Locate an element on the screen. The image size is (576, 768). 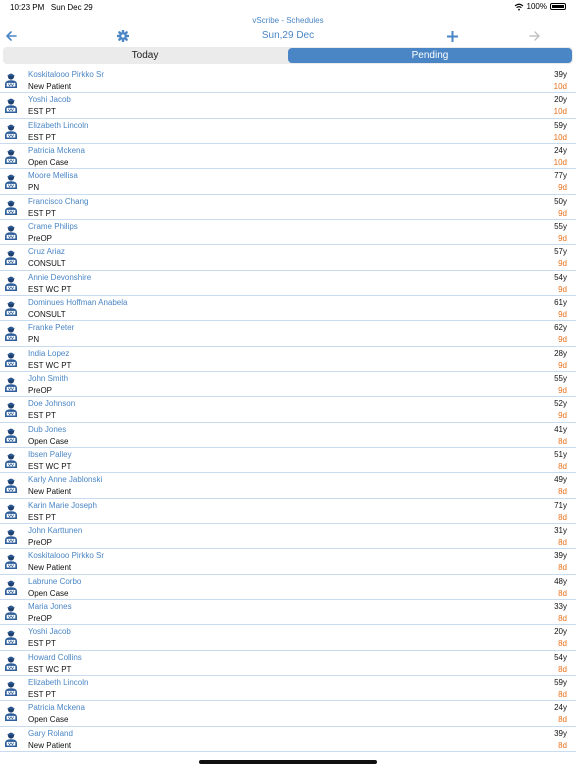
patient-row: John Karttunen PreOP 31y 8d is located at coordinates (288, 537).